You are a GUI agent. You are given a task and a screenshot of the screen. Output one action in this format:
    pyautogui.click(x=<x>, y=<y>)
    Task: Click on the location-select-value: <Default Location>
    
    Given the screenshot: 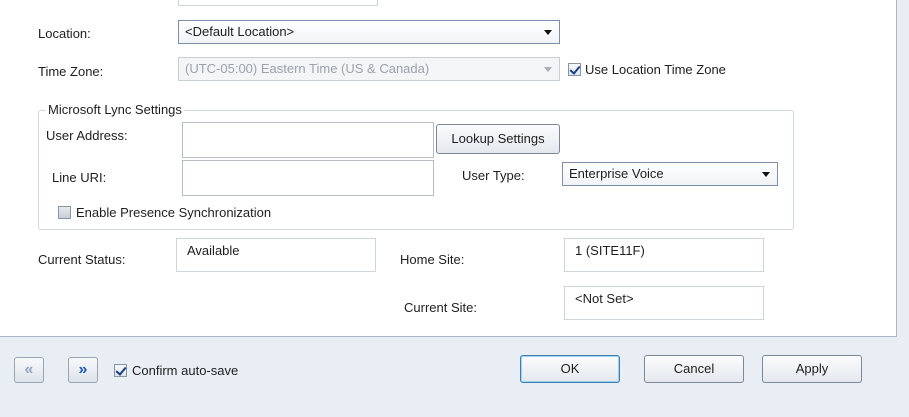 What is the action you would take?
    pyautogui.click(x=240, y=31)
    